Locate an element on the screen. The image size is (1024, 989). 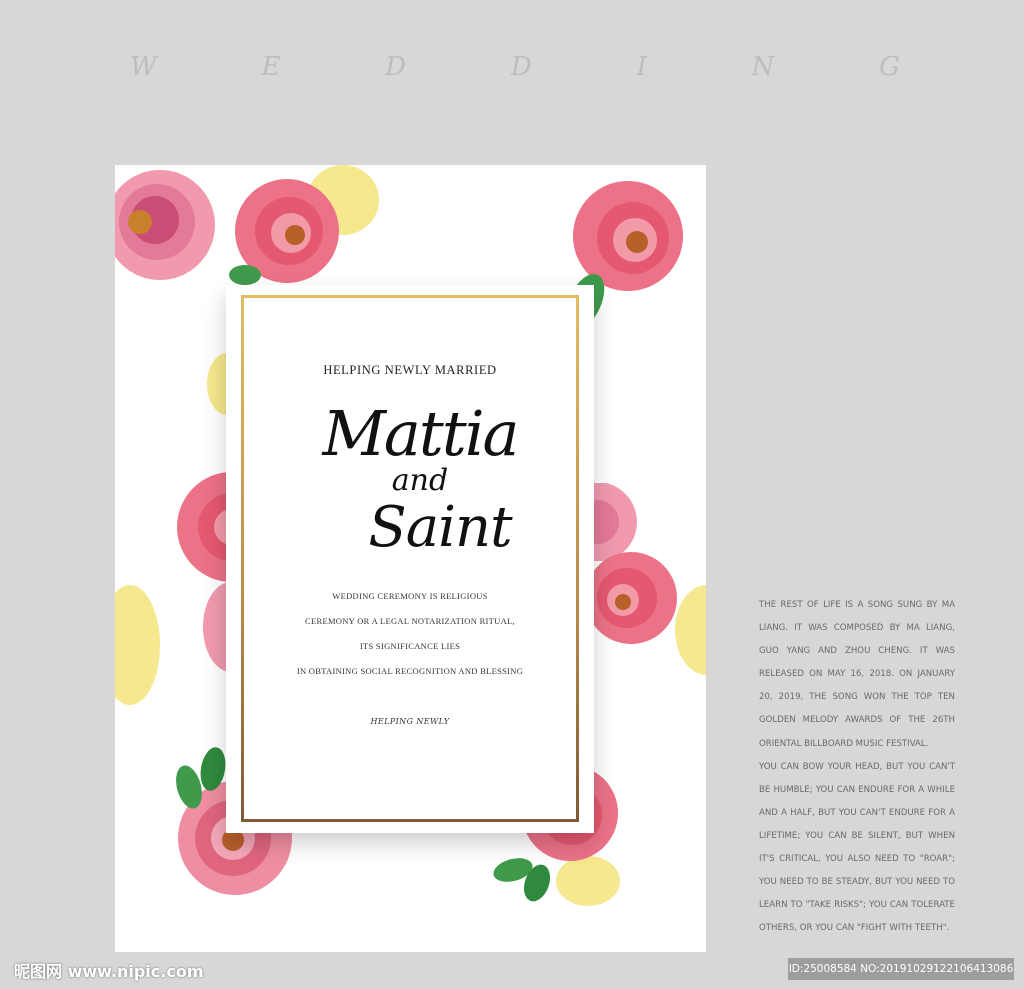
invitation-body-line: CEREMONY OR A LEGAL NOTARIZATION RITUAL, is located at coordinates (410, 621).